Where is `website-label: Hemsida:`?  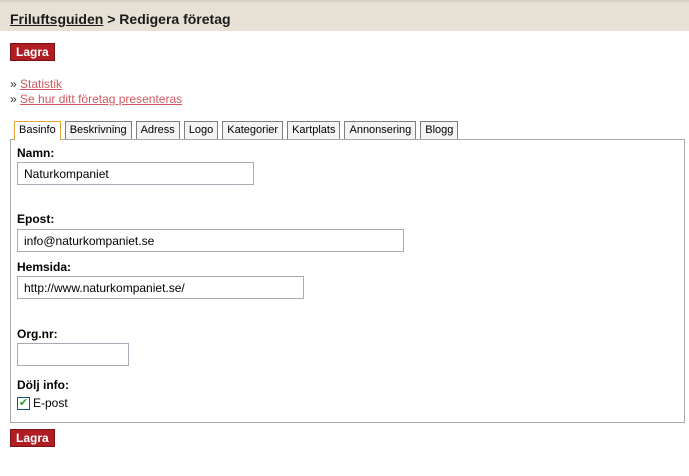
website-label: Hemsida: is located at coordinates (44, 267).